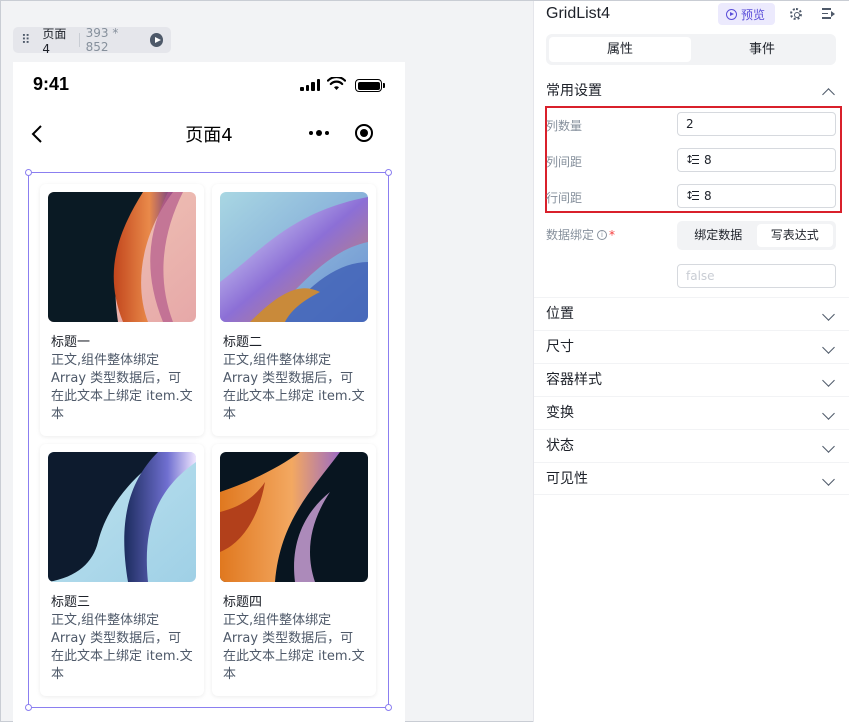 Image resolution: width=849 pixels, height=722 pixels. What do you see at coordinates (612, 234) in the screenshot?
I see `required-mark: *` at bounding box center [612, 234].